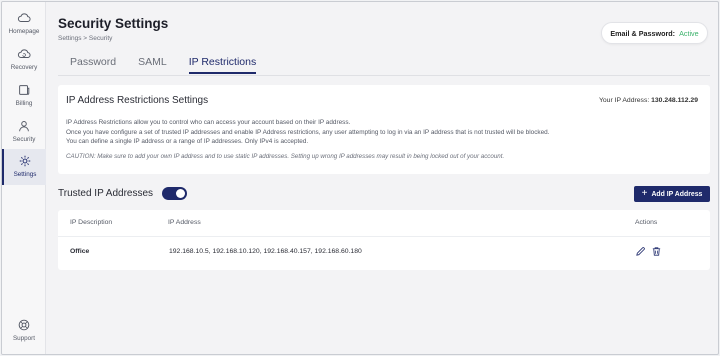 This screenshot has width=720, height=356. I want to click on column-header-ip-address: IP Address, so click(184, 222).